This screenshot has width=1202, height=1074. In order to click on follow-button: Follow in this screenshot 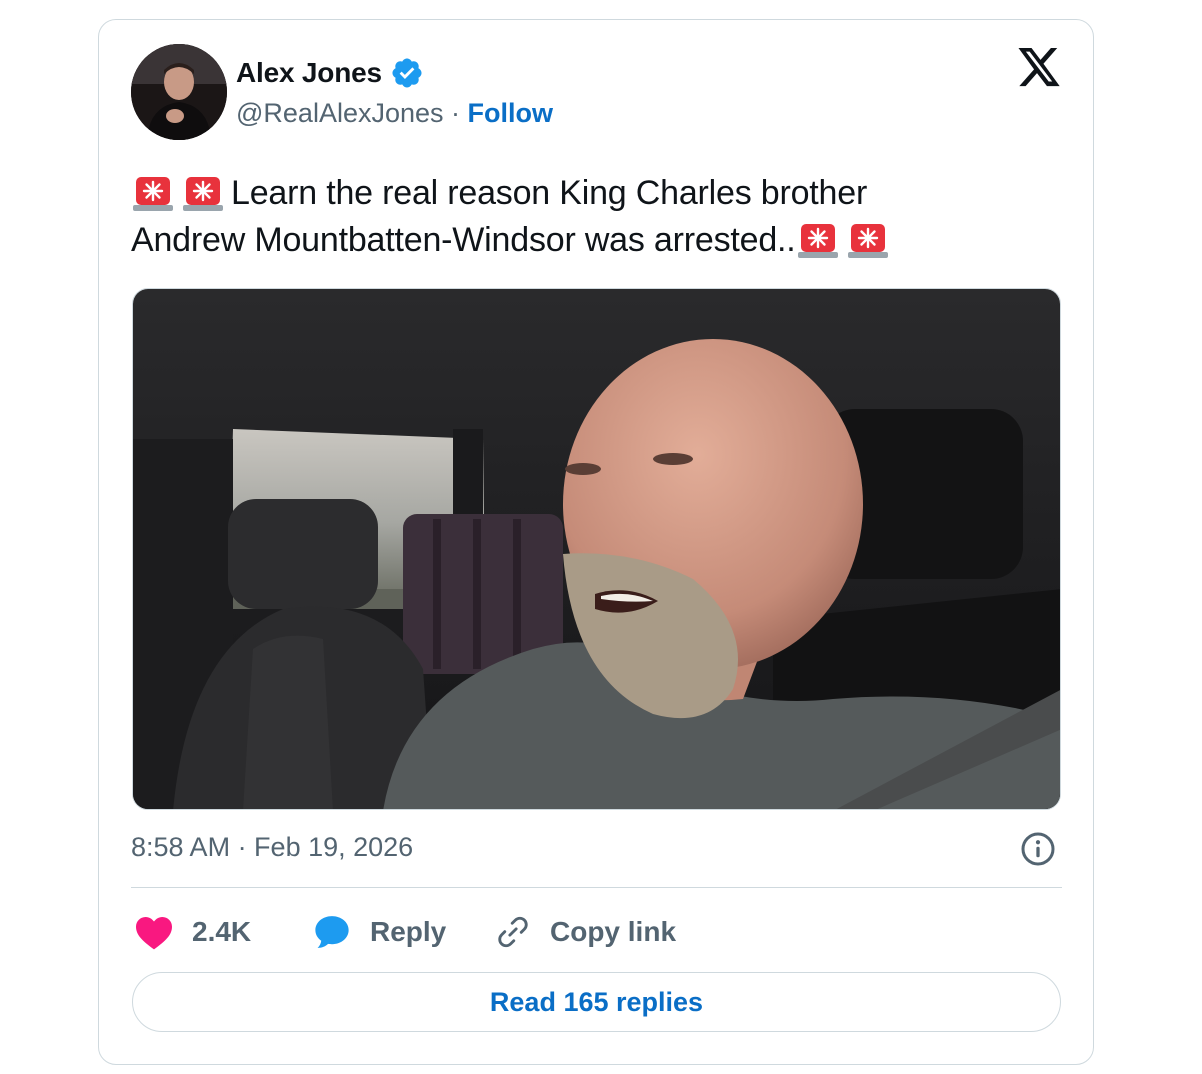, I will do `click(510, 113)`.